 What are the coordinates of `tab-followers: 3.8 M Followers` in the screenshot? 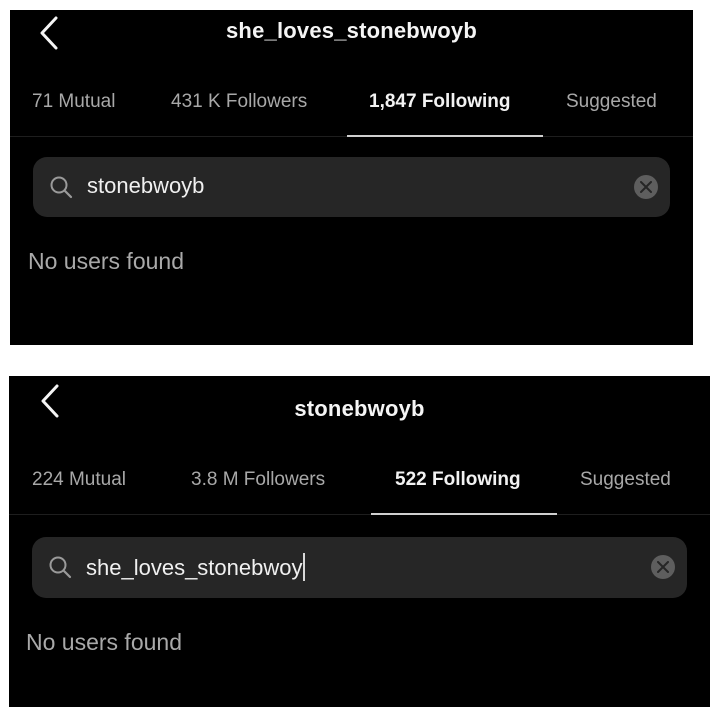 It's located at (258, 480).